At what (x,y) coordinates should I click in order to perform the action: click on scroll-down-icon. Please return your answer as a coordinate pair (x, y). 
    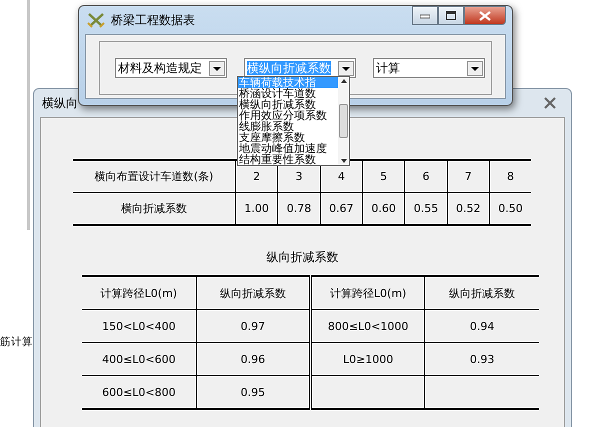
    Looking at the image, I should click on (343, 161).